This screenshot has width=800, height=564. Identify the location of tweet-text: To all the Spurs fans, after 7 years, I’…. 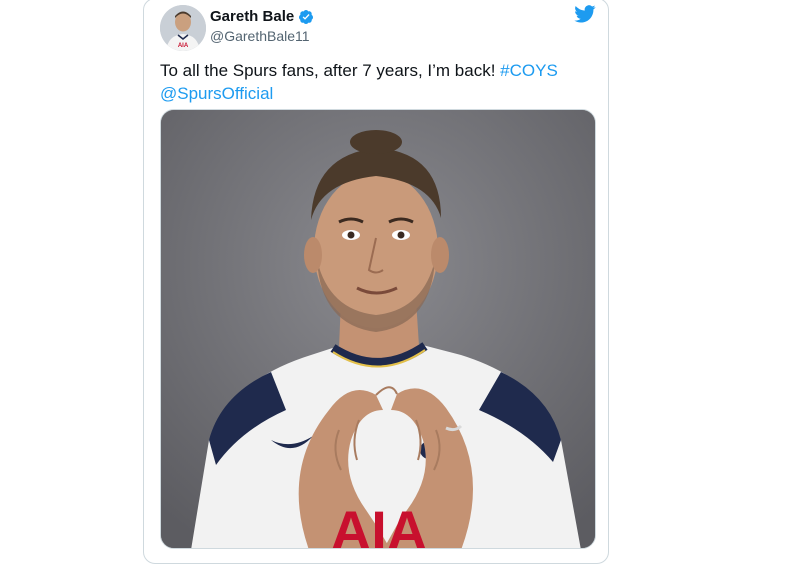
(375, 82).